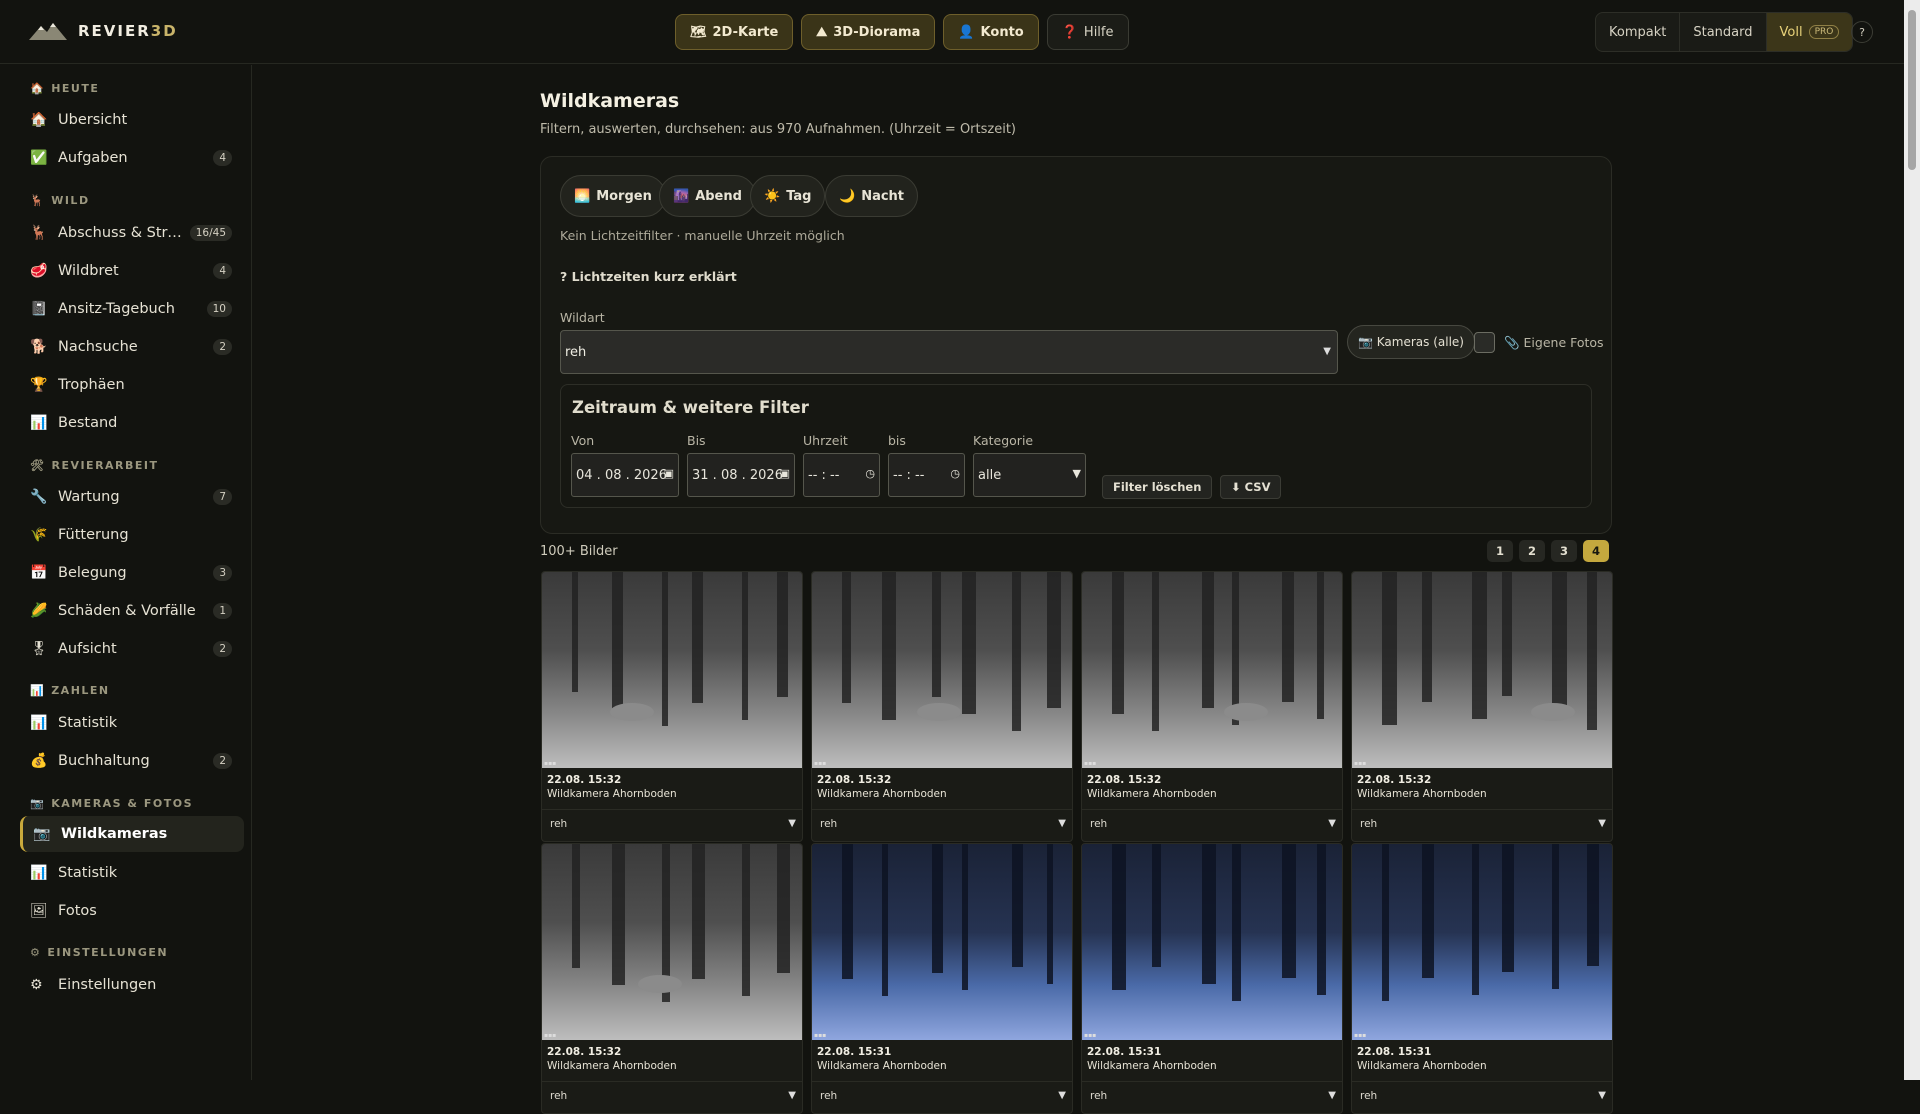 The height and width of the screenshot is (1114, 1920). I want to click on photo-camera-stamp: ▪▪▪, so click(820, 1035).